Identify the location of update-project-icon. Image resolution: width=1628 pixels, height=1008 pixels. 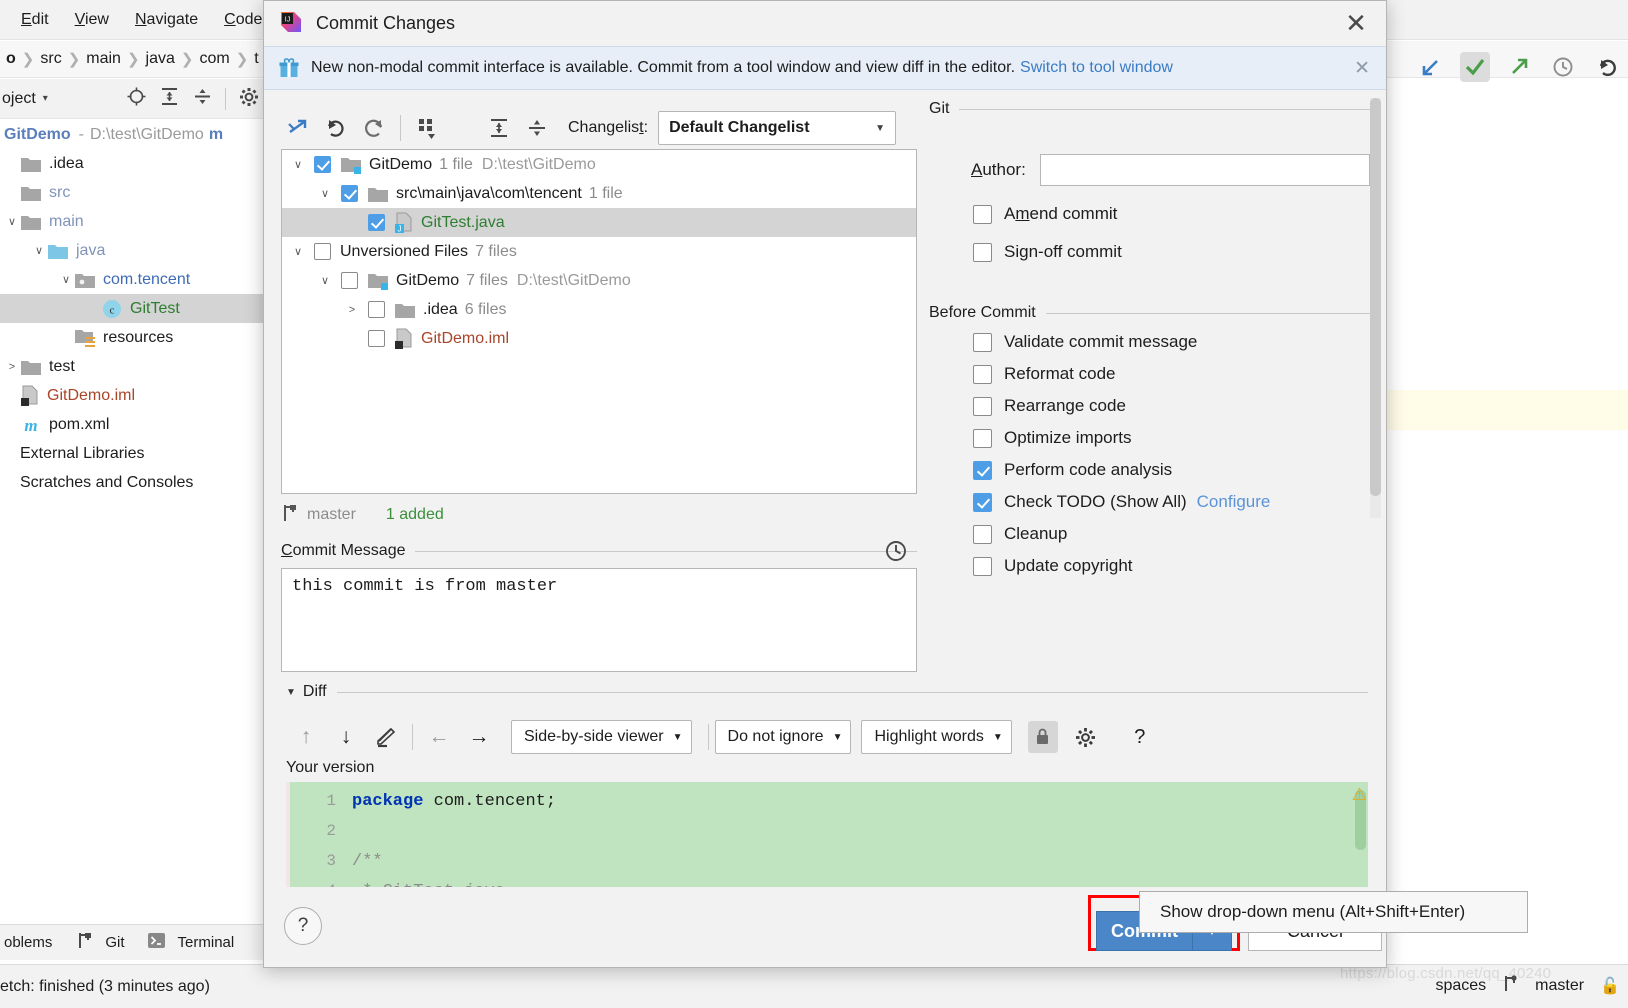
(1431, 67).